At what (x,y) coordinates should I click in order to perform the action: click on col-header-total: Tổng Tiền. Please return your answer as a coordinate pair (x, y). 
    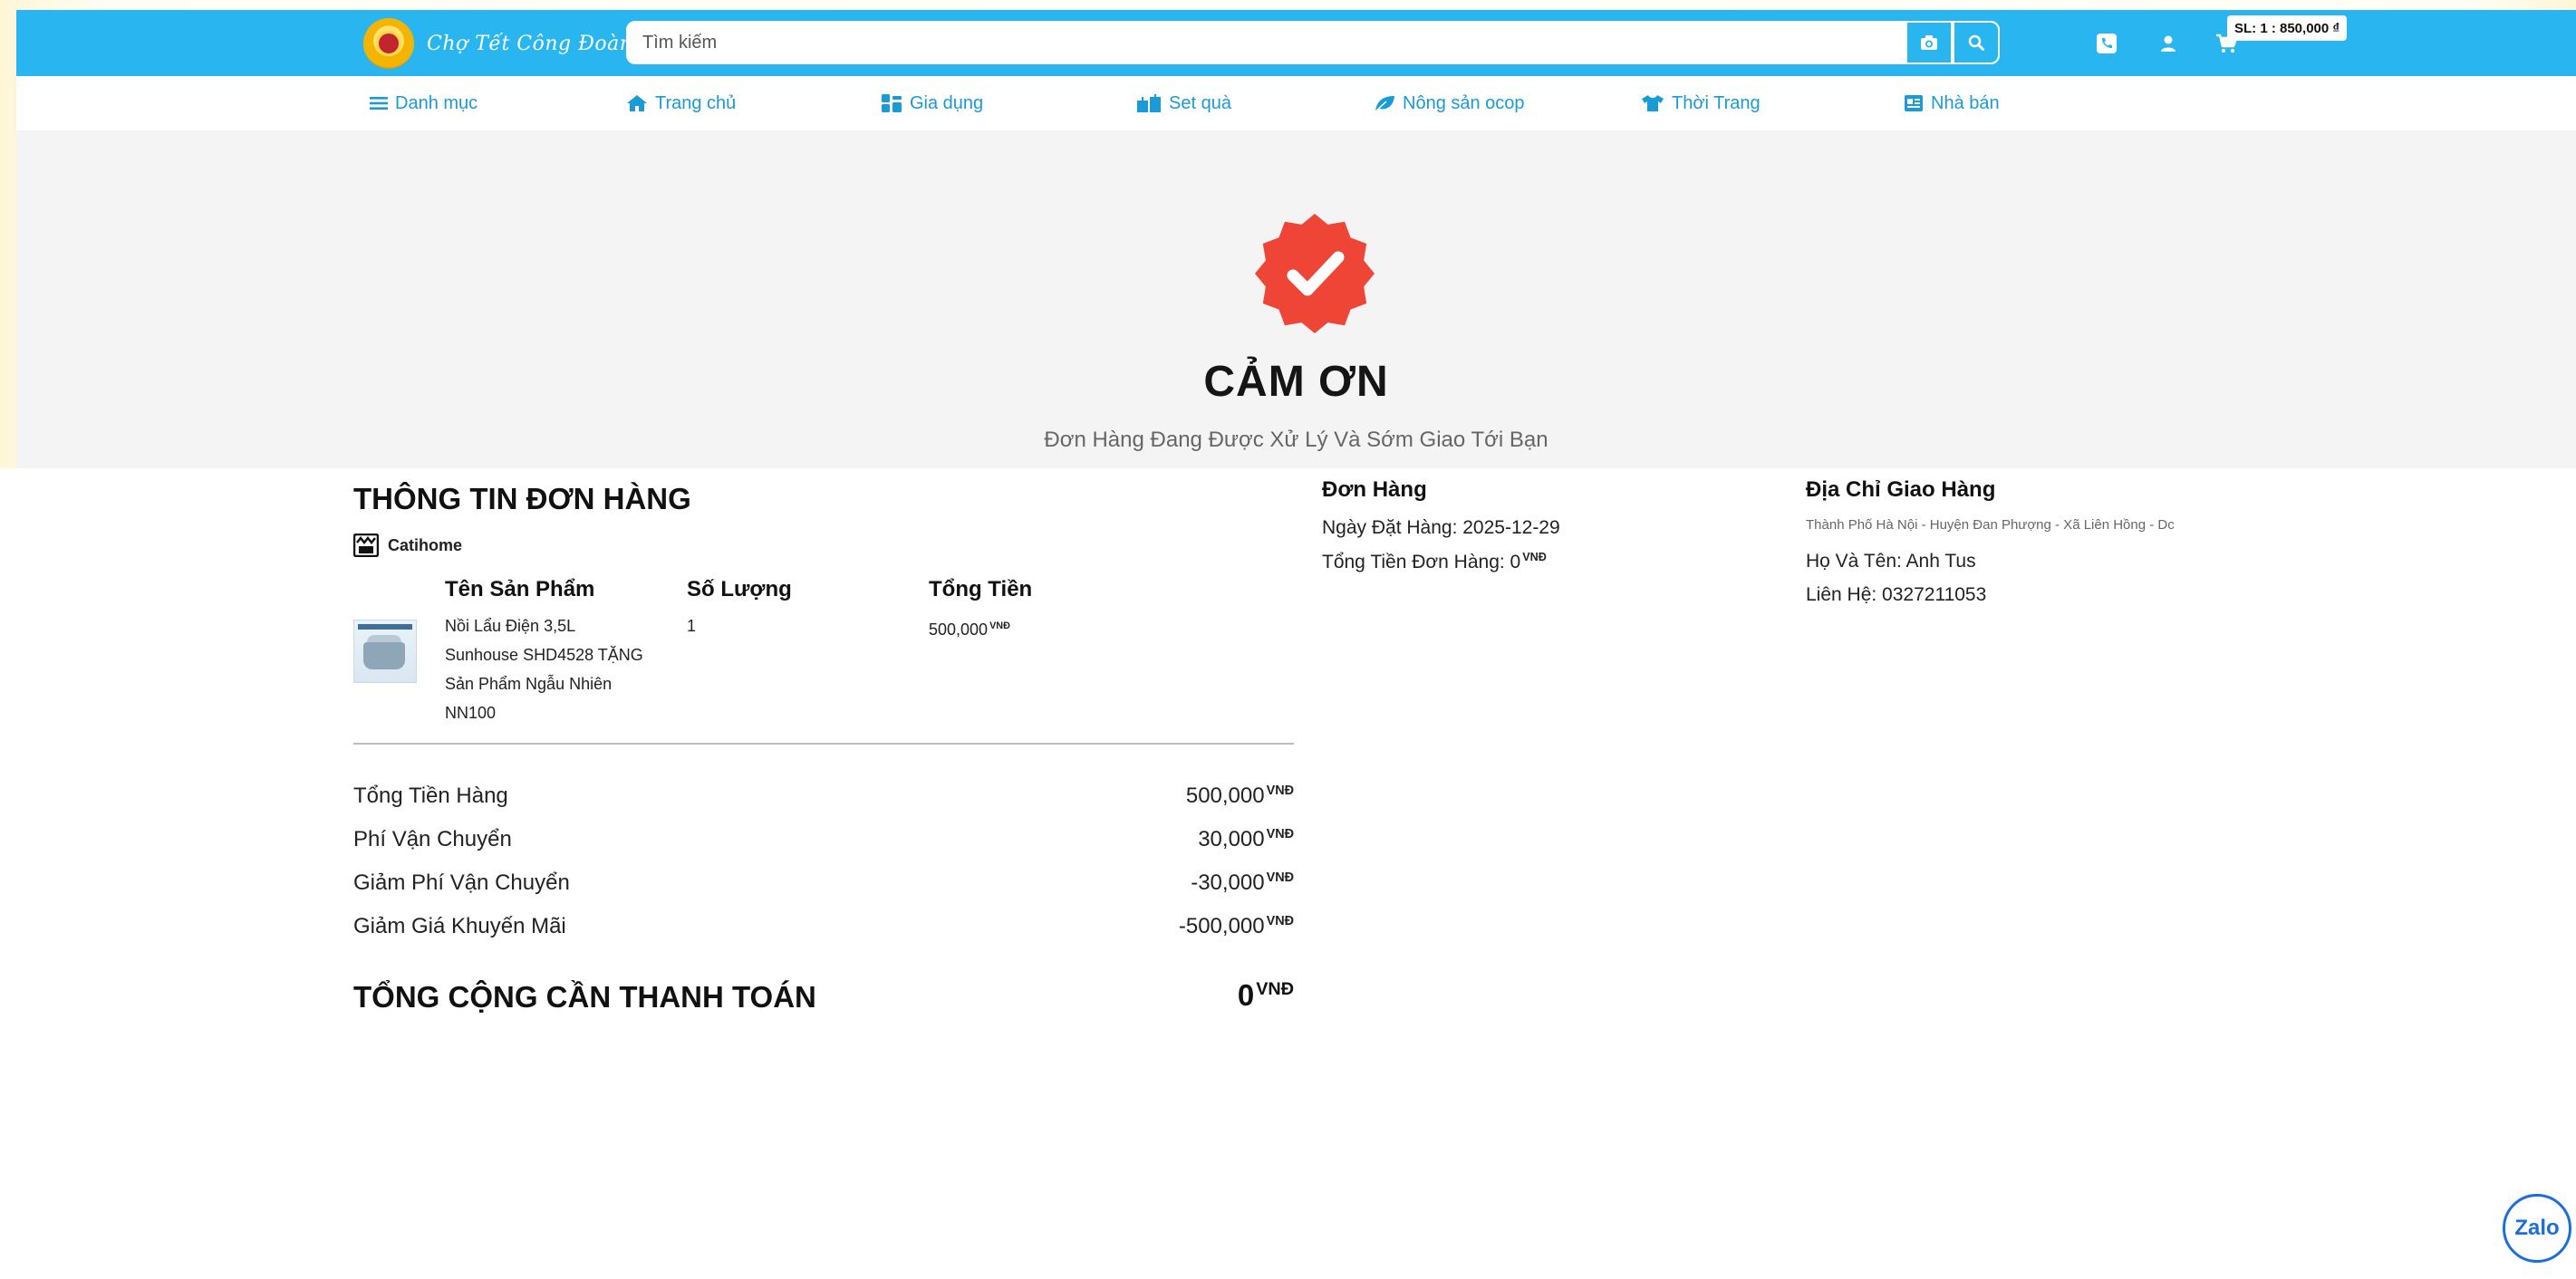
    Looking at the image, I should click on (981, 589).